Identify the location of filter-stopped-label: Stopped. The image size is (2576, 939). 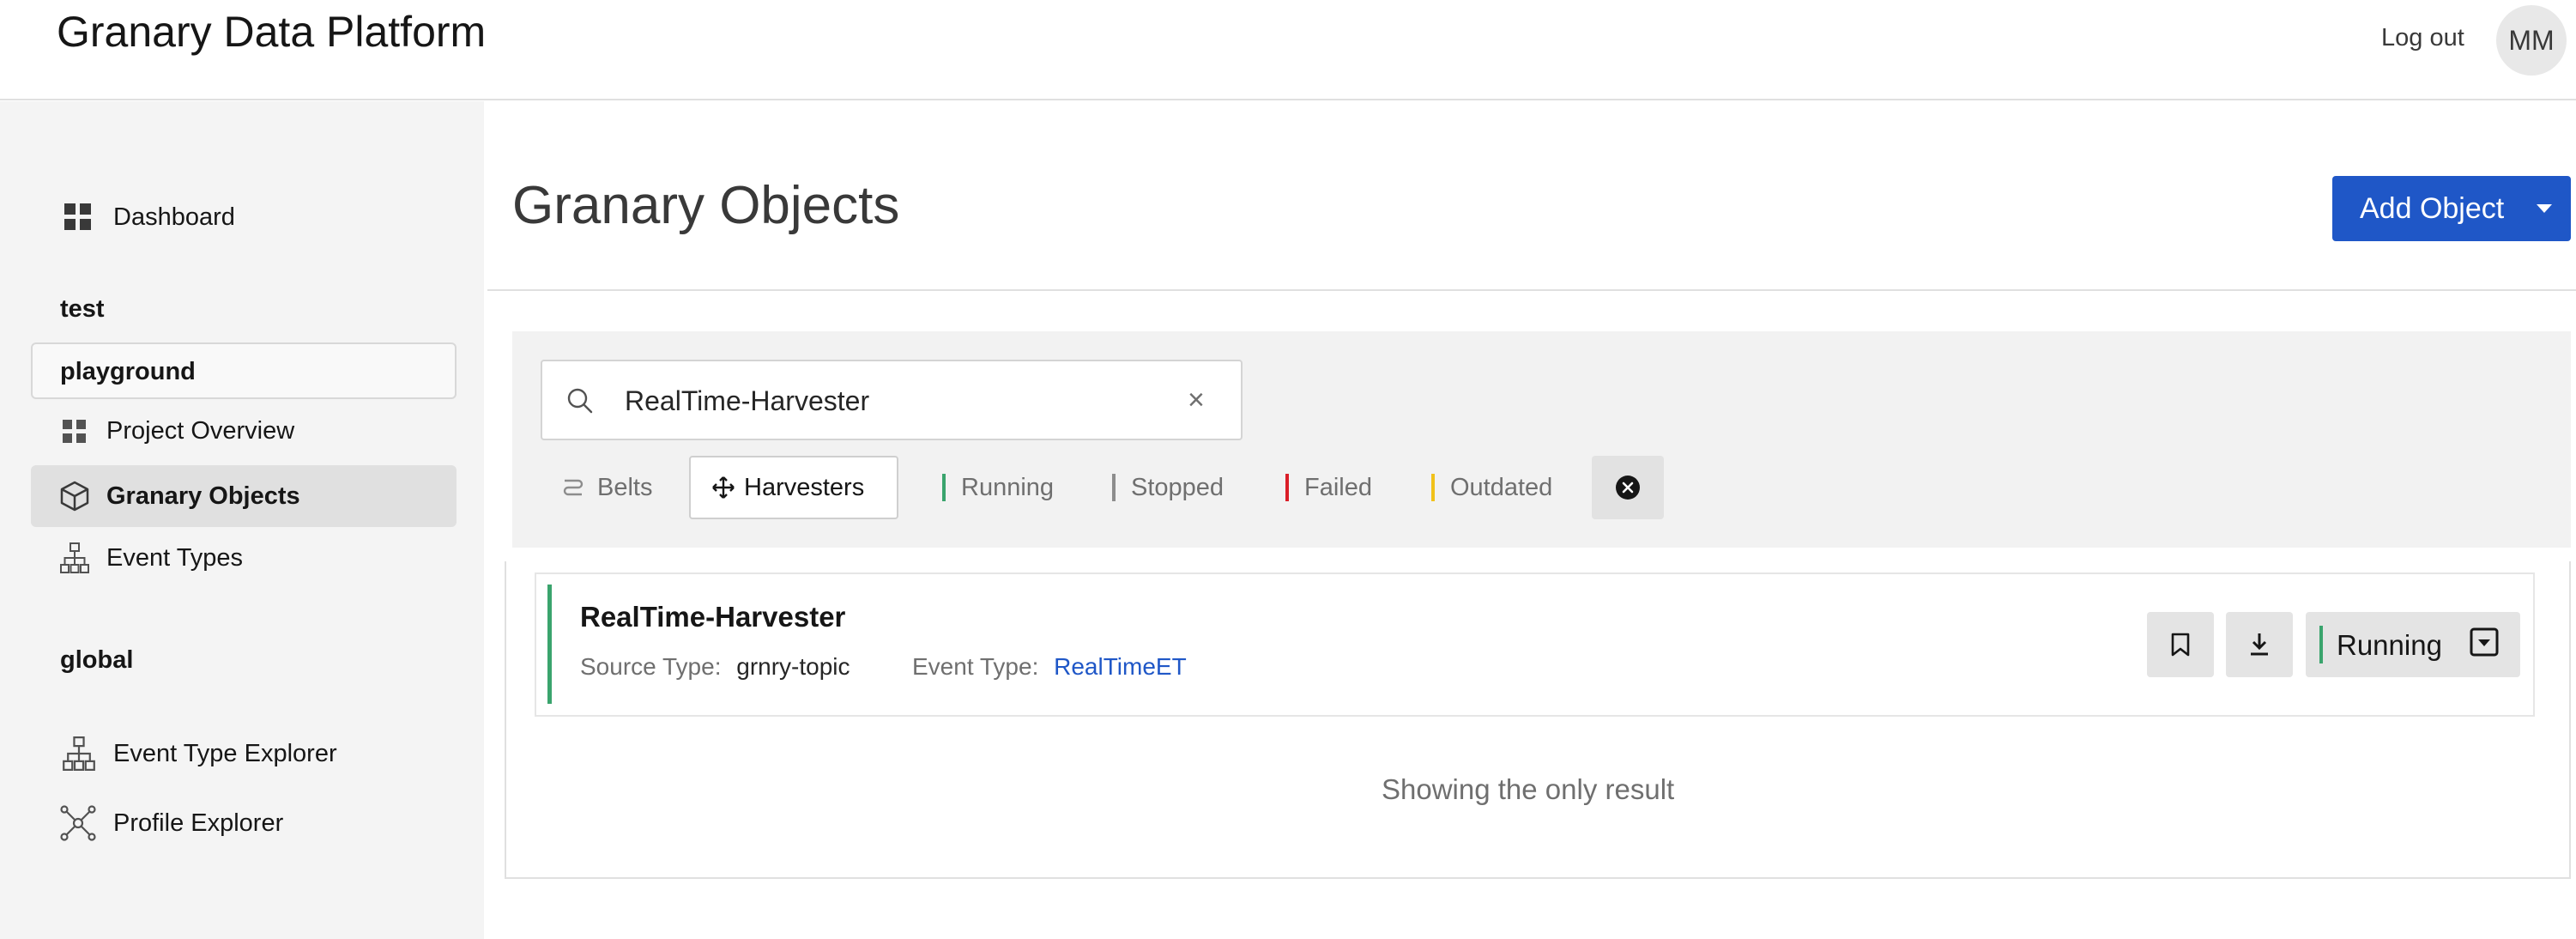
(1178, 487).